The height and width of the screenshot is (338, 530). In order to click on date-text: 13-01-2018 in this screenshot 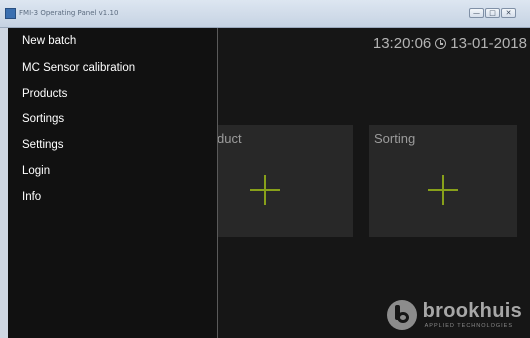, I will do `click(488, 43)`.